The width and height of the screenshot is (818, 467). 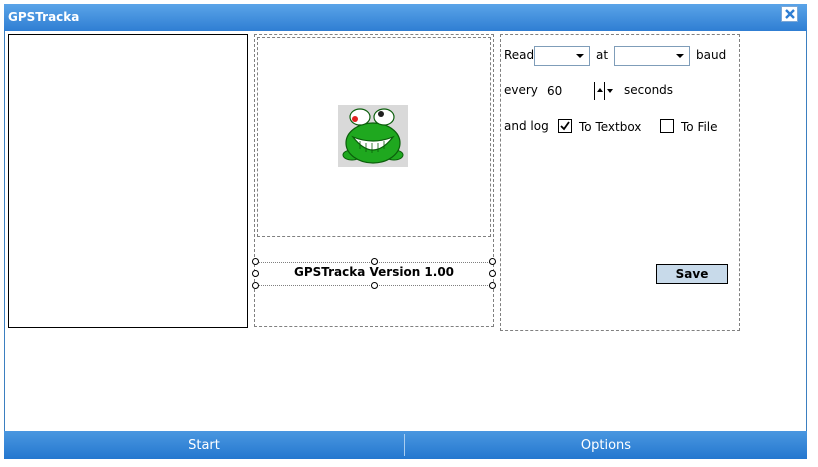 I want to click on baud-dropdown, so click(x=652, y=56).